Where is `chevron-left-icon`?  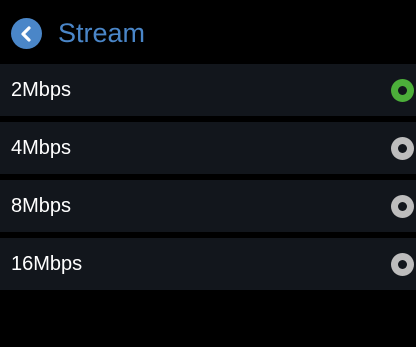 chevron-left-icon is located at coordinates (25, 33).